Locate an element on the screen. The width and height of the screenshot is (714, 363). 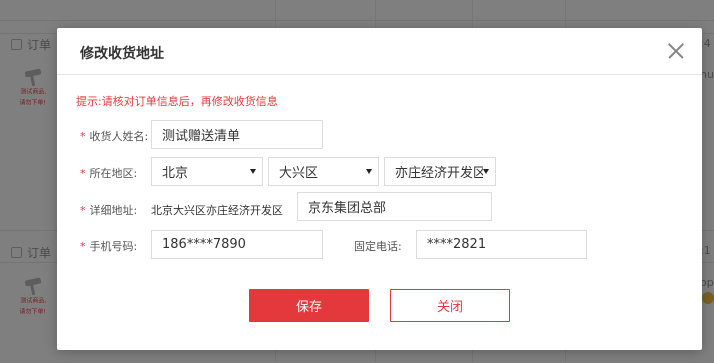
close-button: 关闭 is located at coordinates (450, 305).